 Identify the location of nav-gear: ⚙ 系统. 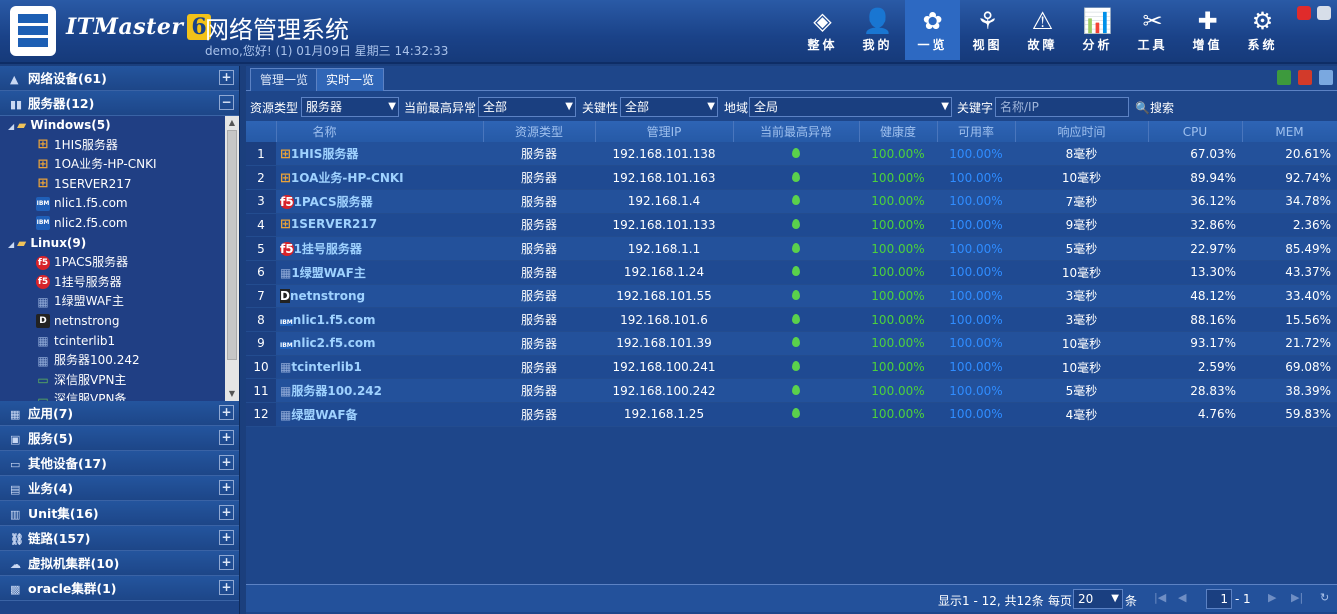
(1262, 30).